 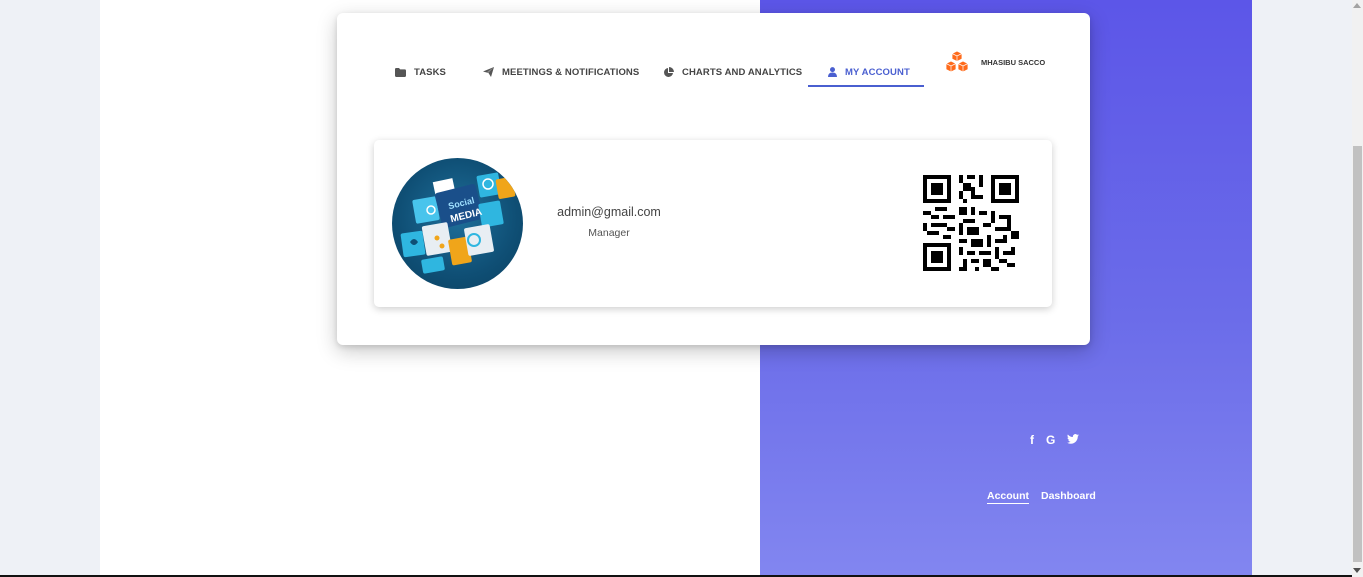 I want to click on tab-label: MY ACCOUNT, so click(x=877, y=72).